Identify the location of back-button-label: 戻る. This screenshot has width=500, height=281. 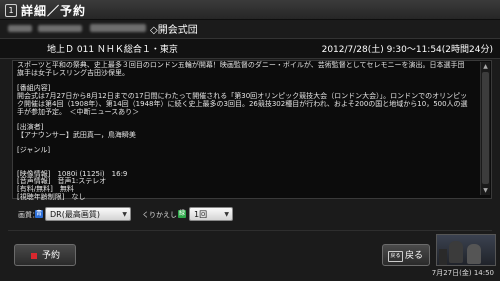
(414, 256).